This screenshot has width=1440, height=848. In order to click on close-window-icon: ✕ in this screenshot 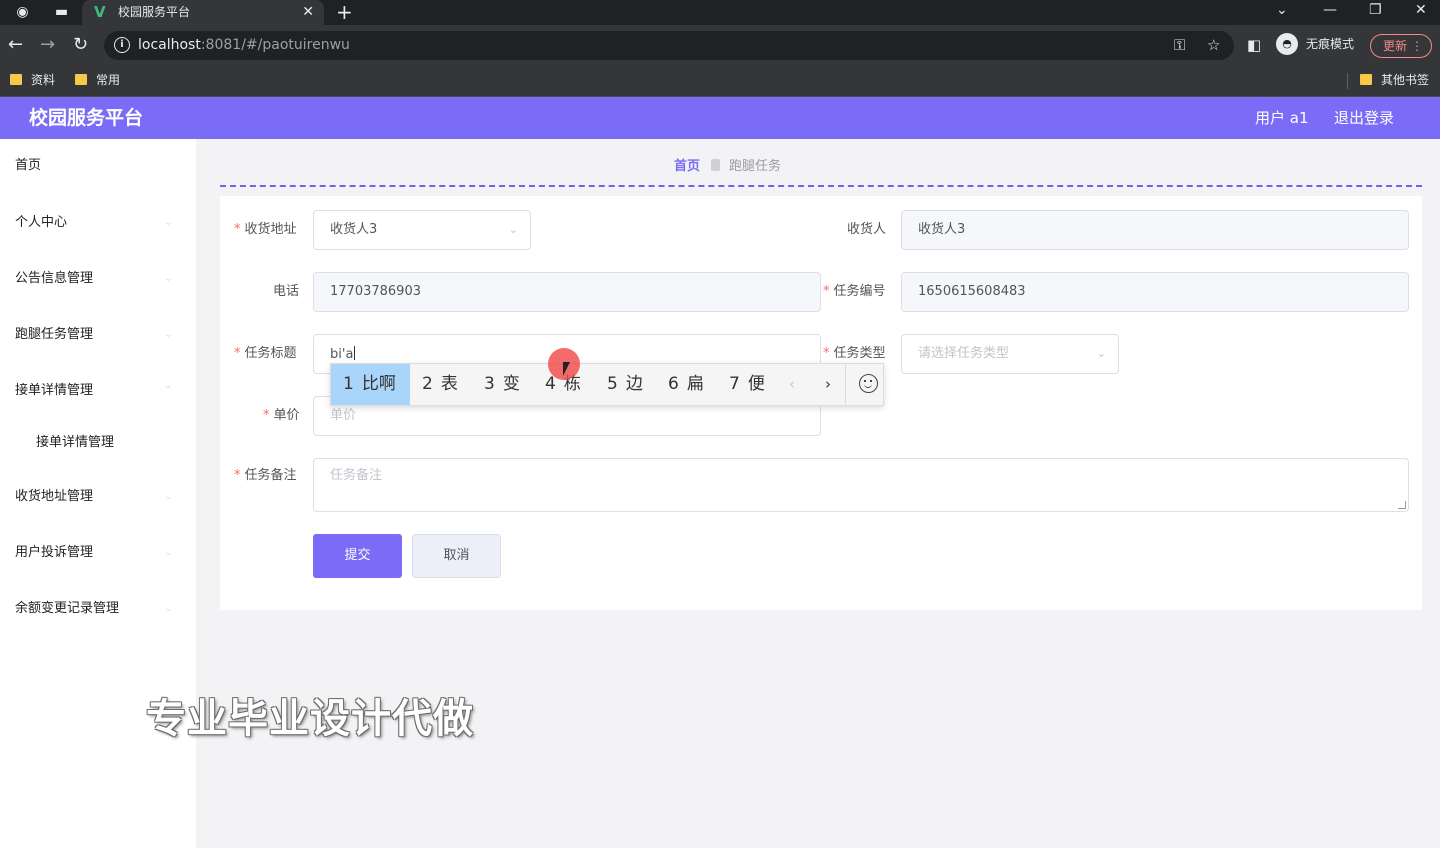, I will do `click(1421, 10)`.